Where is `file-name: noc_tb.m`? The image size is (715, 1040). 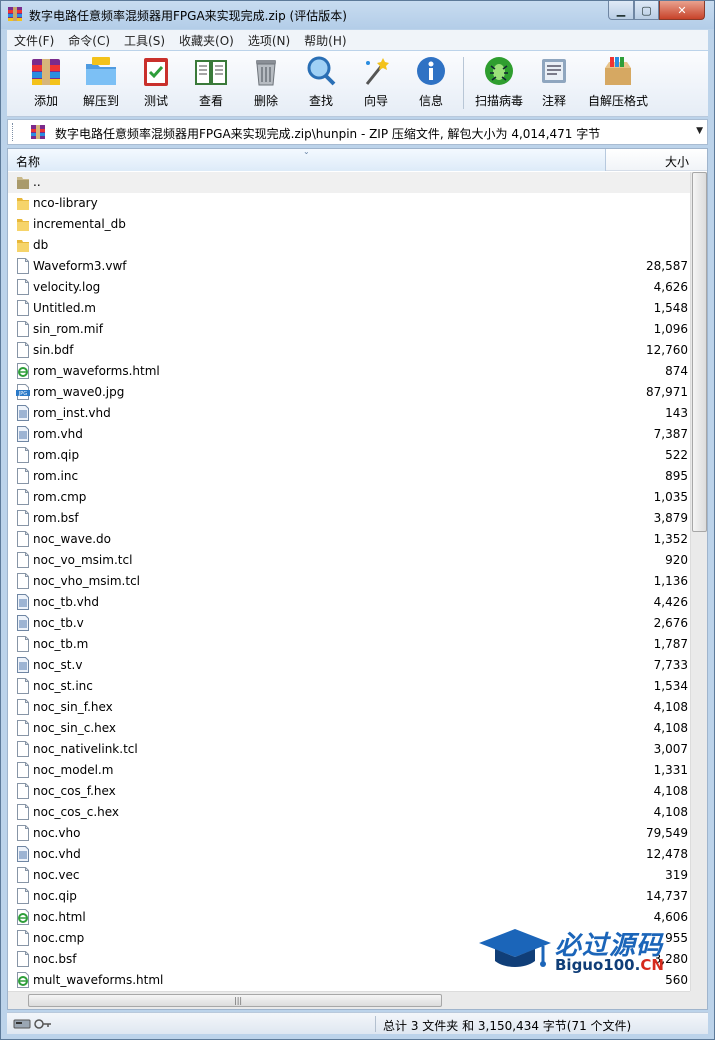
file-name: noc_tb.m is located at coordinates (61, 644).